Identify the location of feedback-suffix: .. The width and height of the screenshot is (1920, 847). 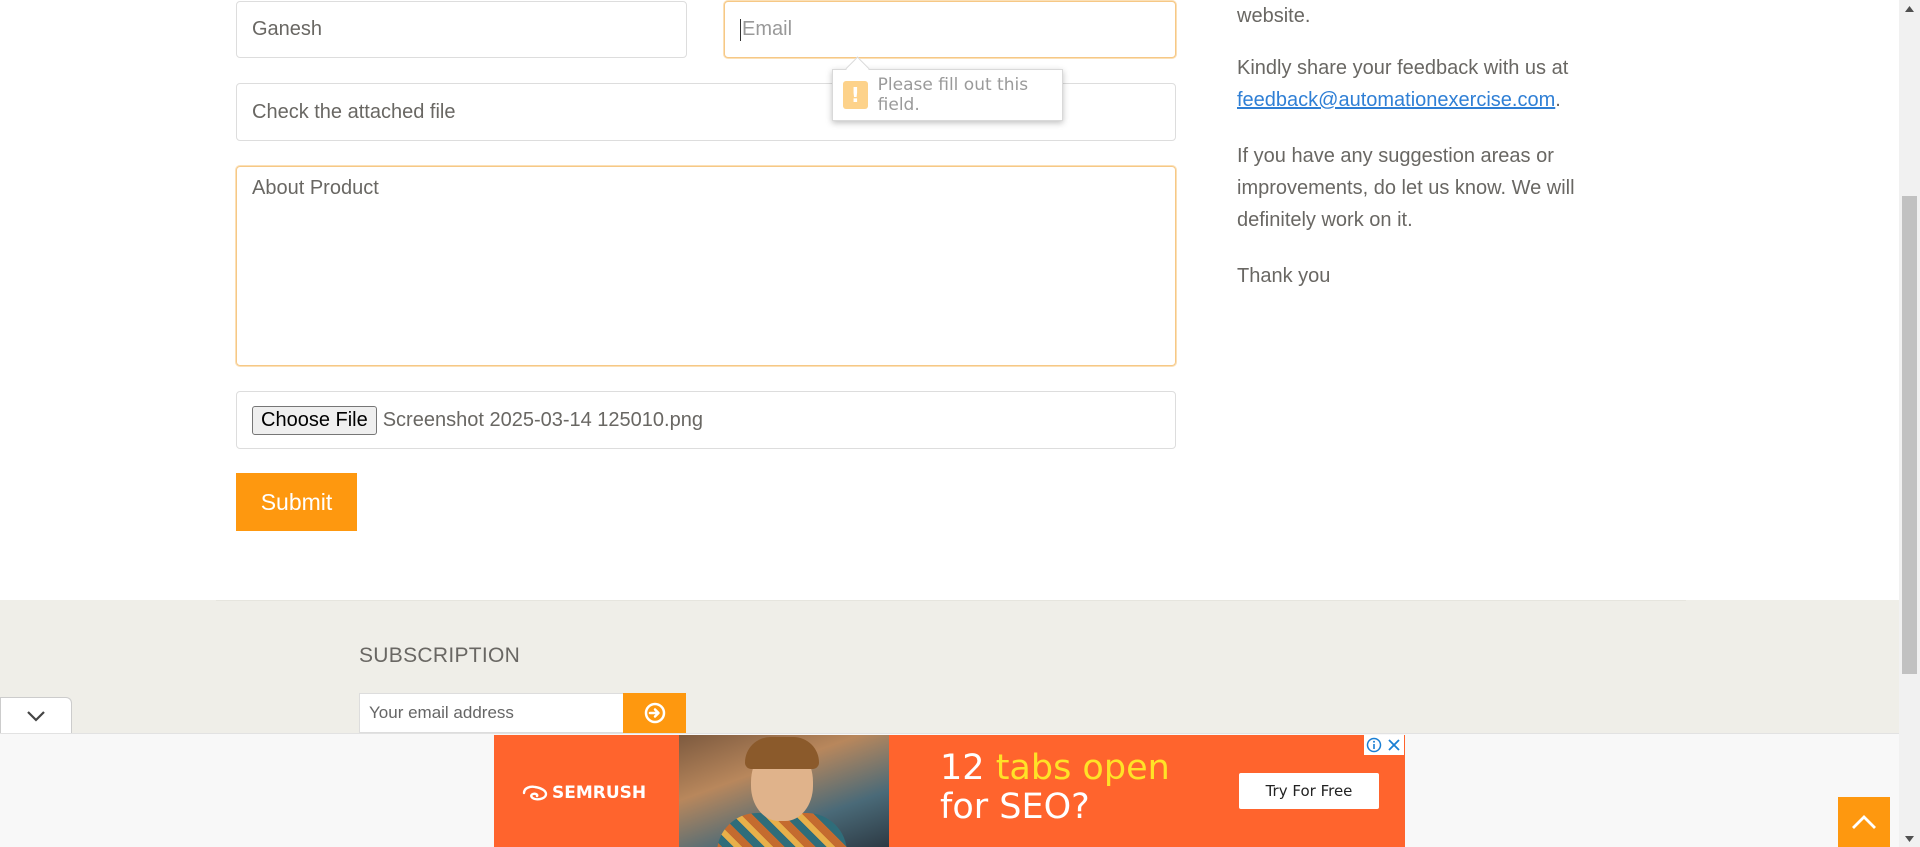
(1558, 100).